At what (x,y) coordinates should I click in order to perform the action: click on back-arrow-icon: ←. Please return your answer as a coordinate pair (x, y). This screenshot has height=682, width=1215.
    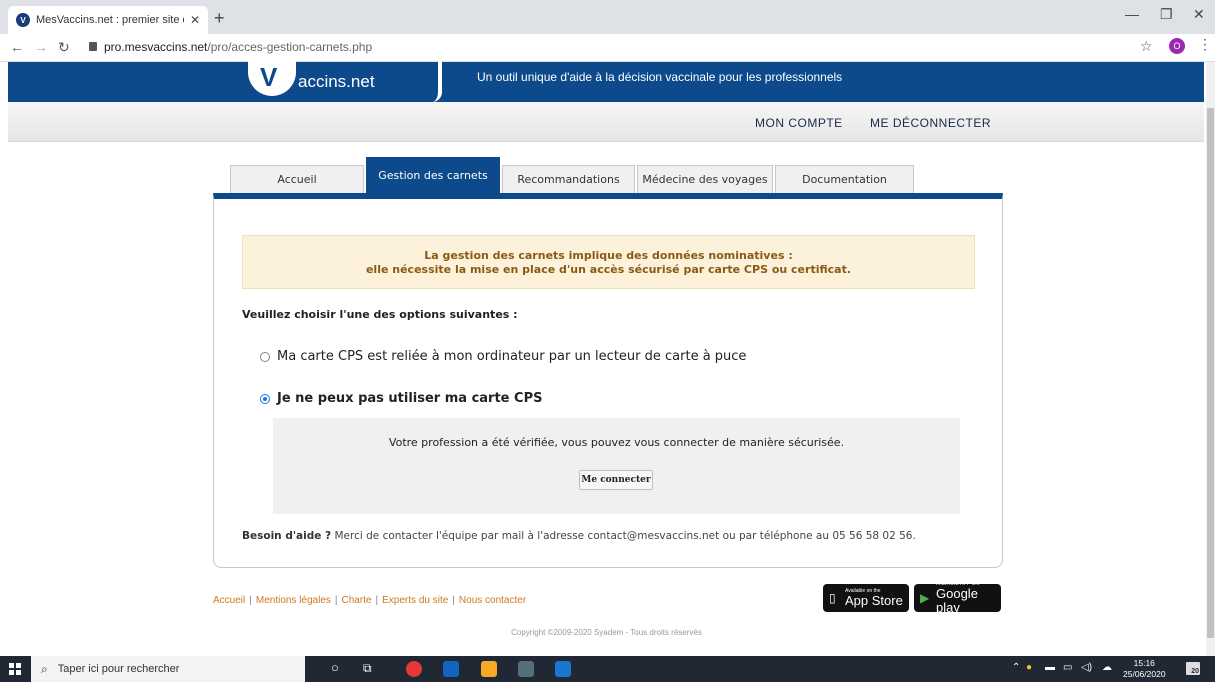
    Looking at the image, I should click on (17, 47).